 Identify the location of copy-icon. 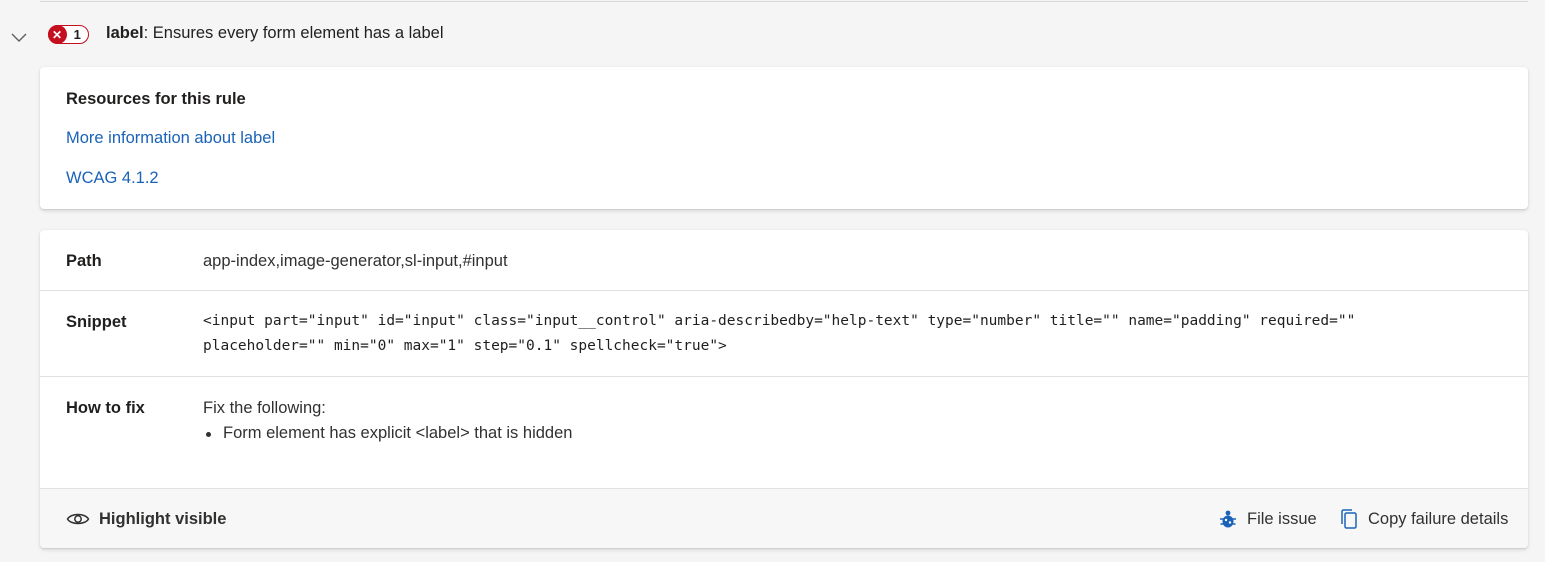
(1349, 519).